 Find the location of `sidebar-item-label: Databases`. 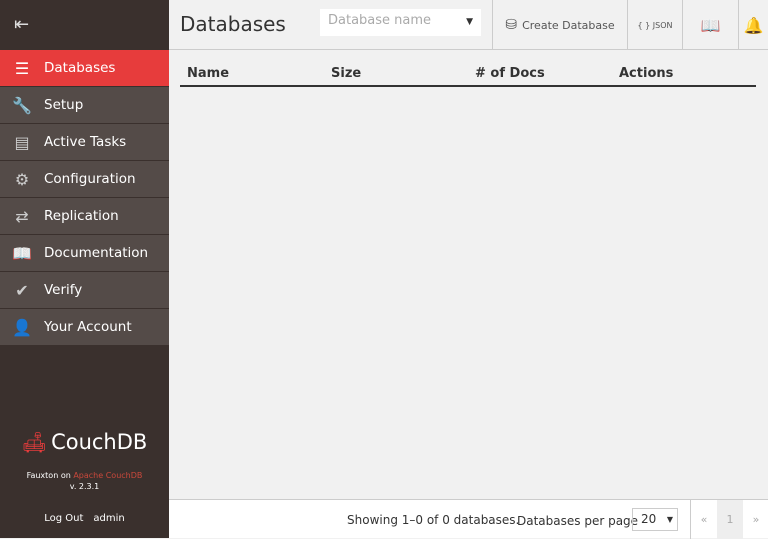

sidebar-item-label: Databases is located at coordinates (80, 68).